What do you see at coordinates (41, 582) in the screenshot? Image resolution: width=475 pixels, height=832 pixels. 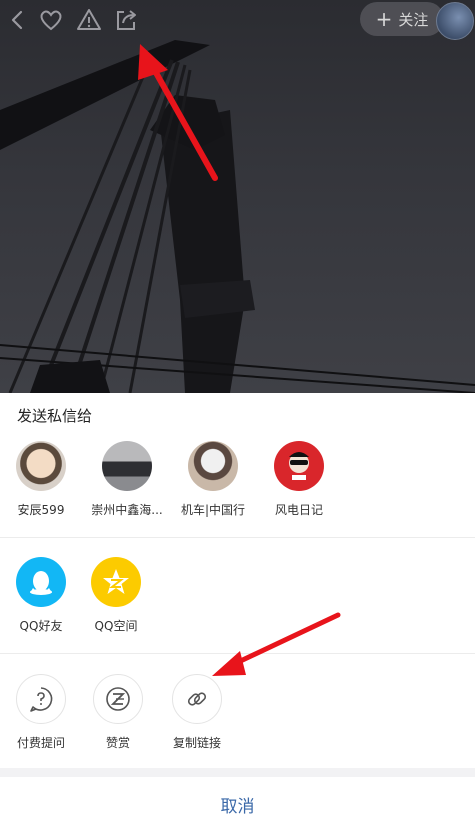 I see `qq-icon` at bounding box center [41, 582].